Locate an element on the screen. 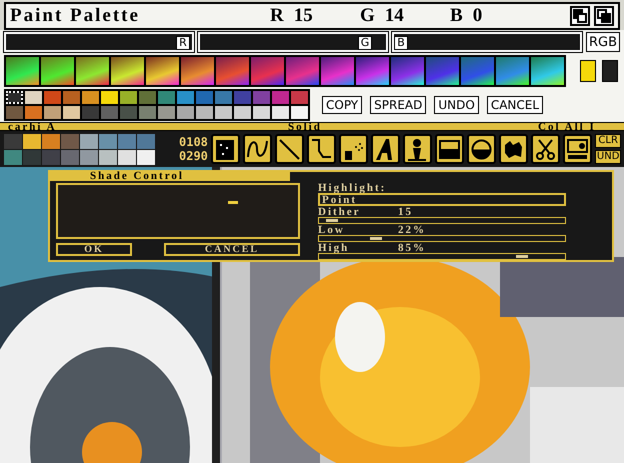 Image resolution: width=624 pixels, height=463 pixels. action-button: SPREAD is located at coordinates (398, 105).